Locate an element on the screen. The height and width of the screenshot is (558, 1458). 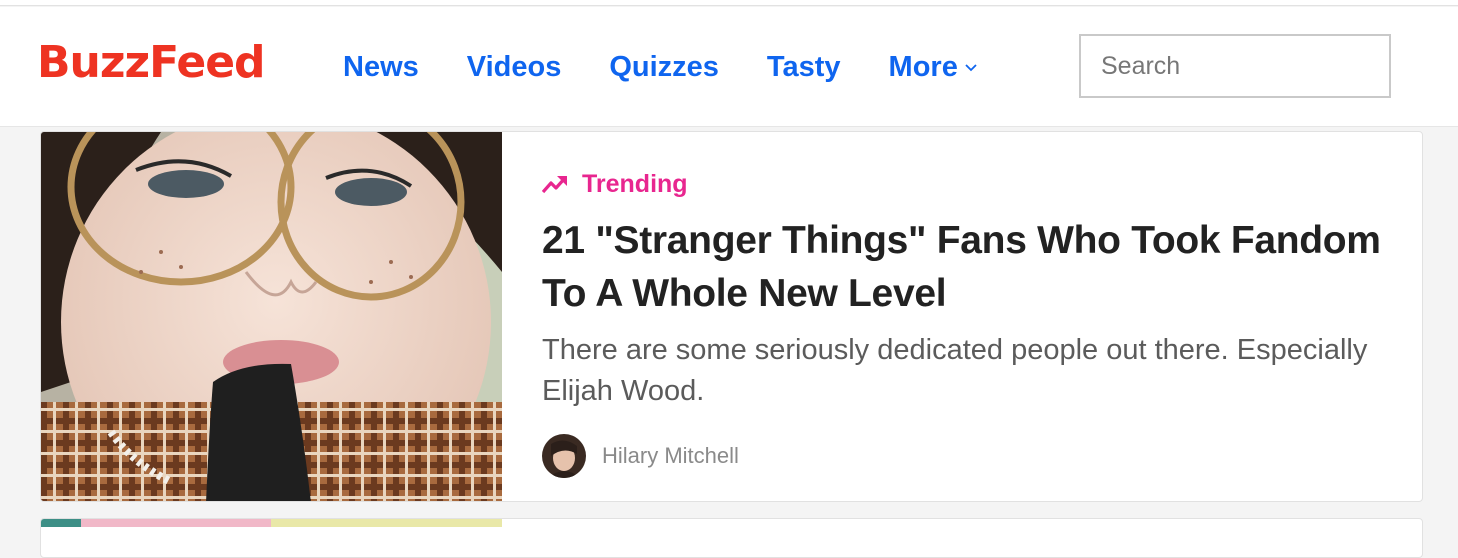
nav-videos: Videos is located at coordinates (514, 67).